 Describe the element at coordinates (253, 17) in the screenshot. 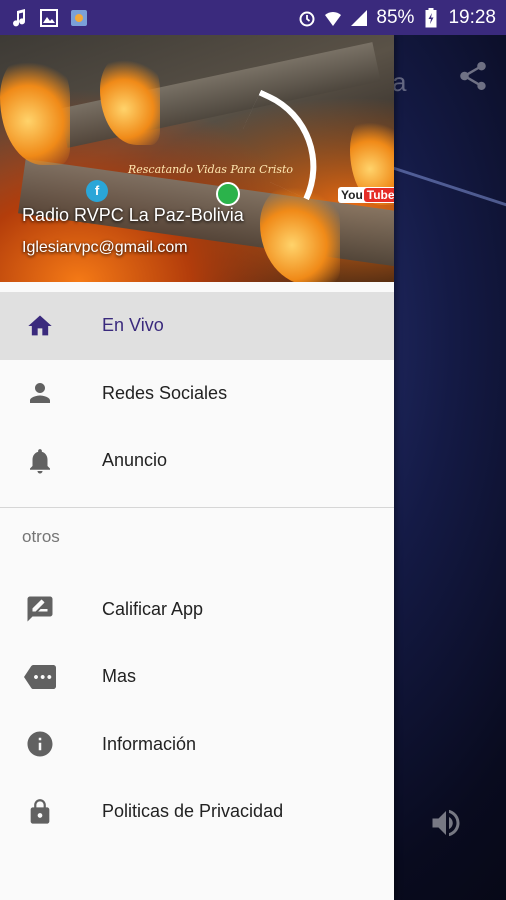

I see `status-bar: 85% 19:28` at that location.